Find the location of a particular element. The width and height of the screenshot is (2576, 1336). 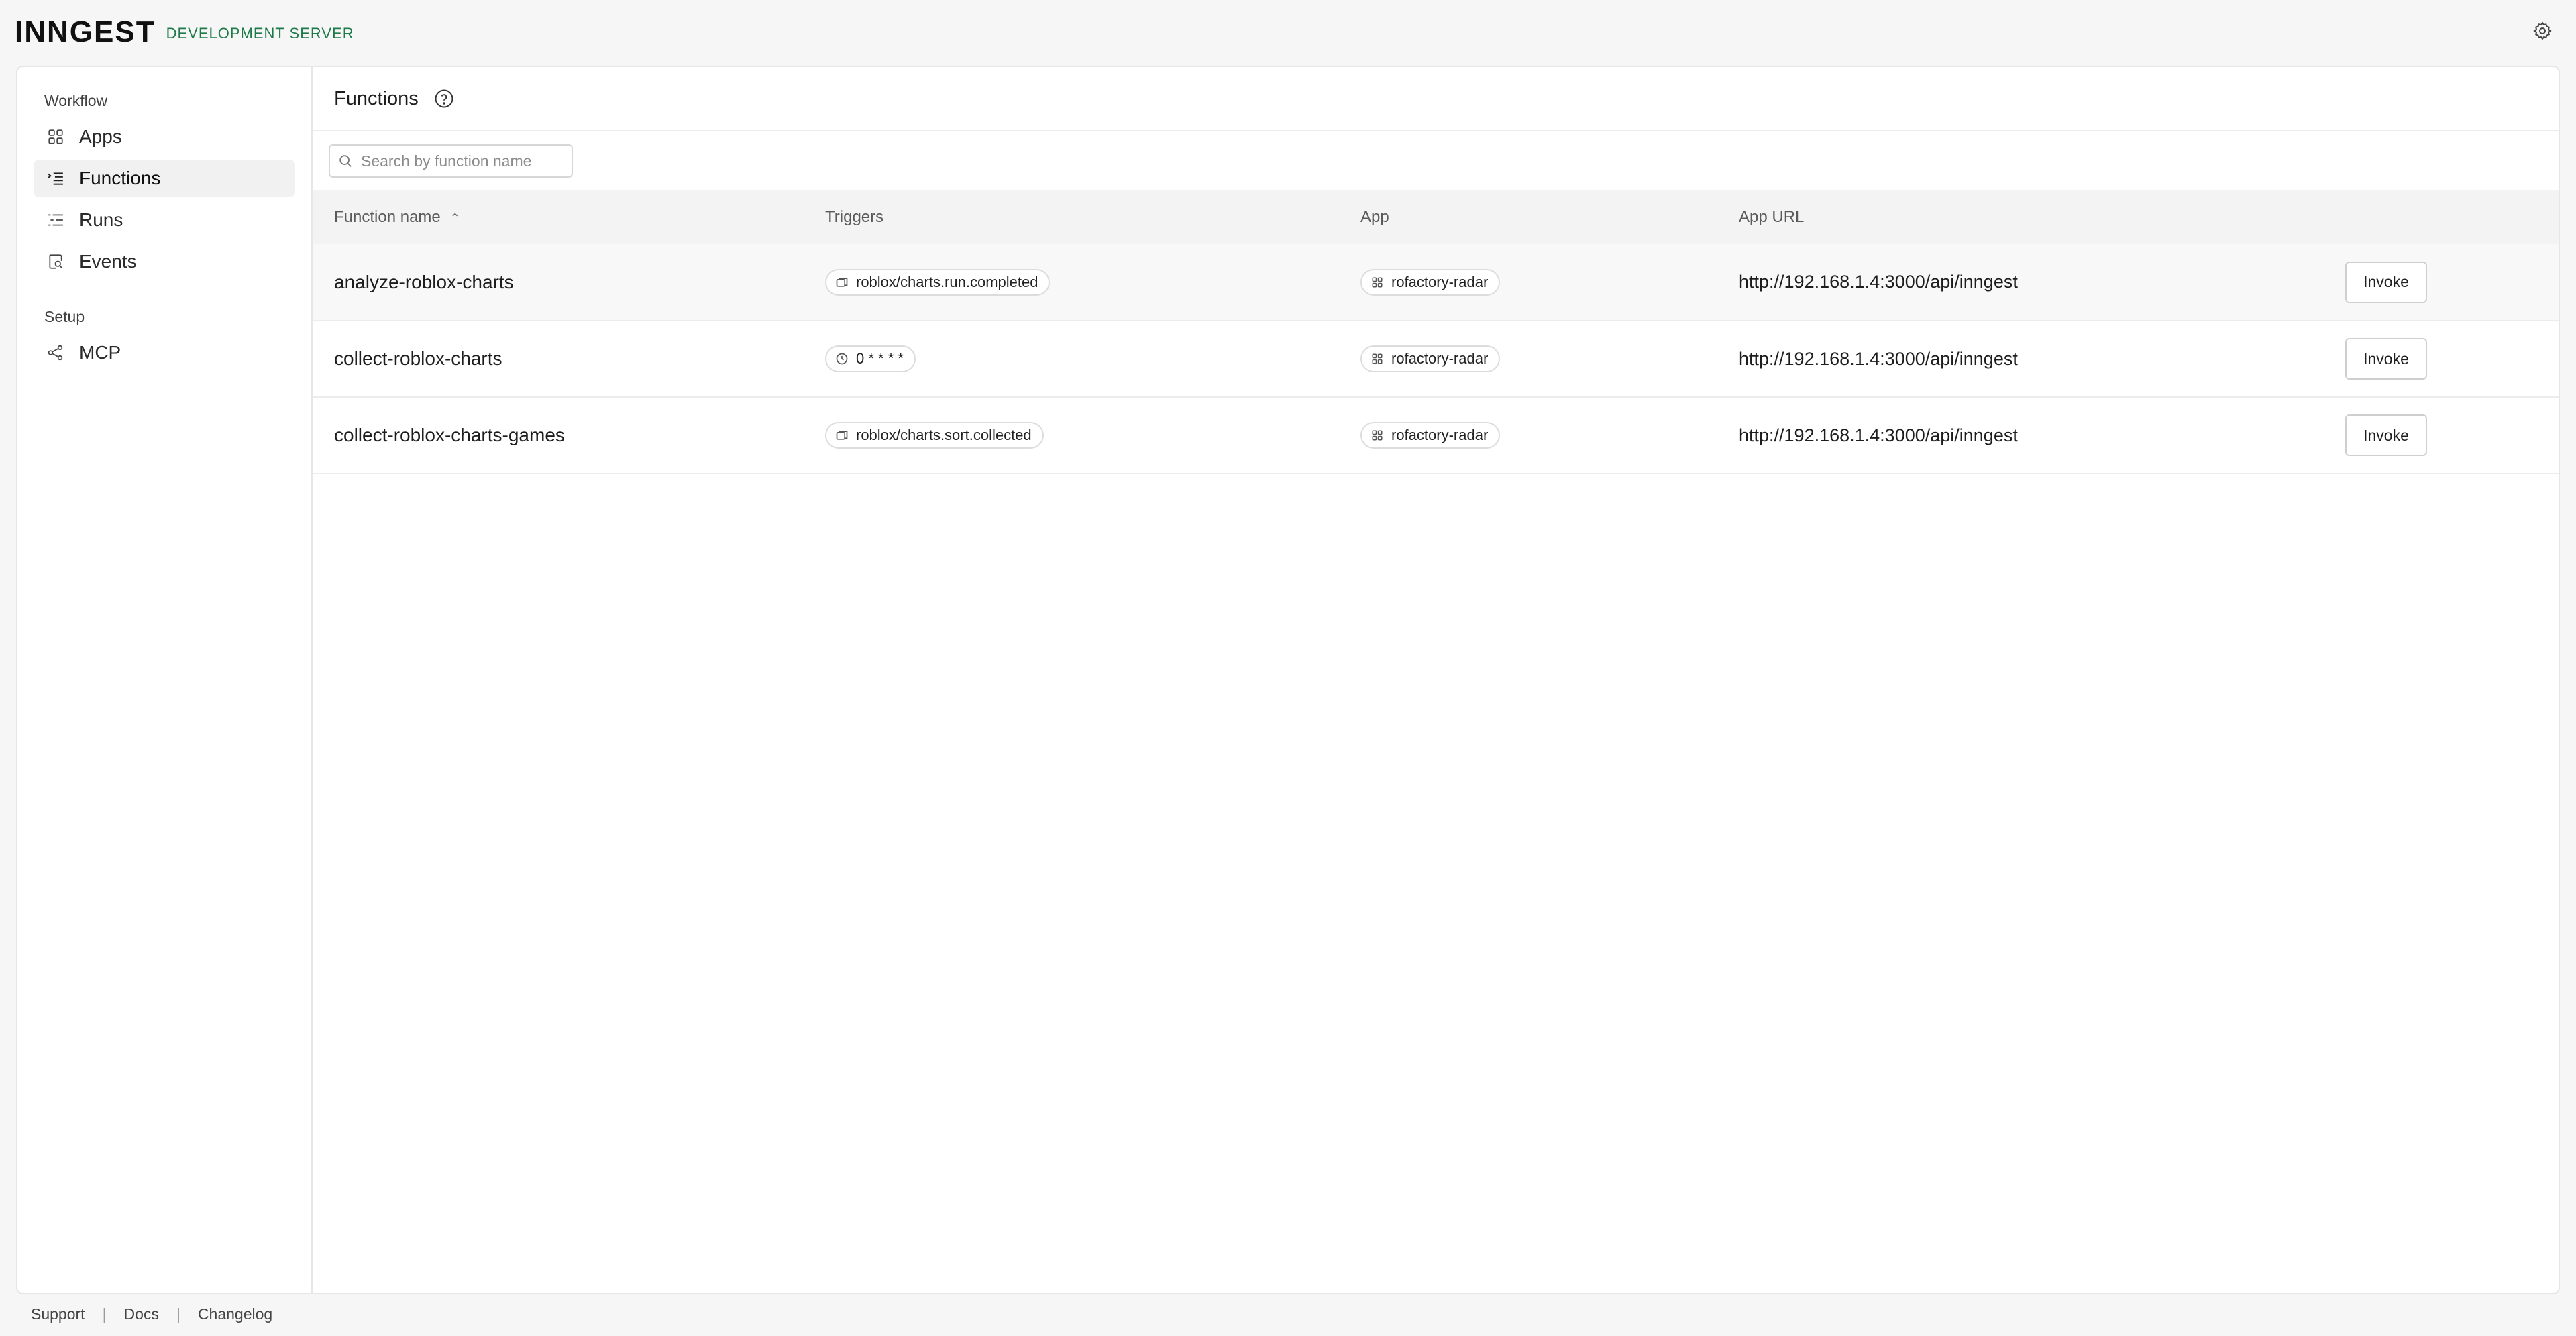

function-name: analyze-roblox-charts is located at coordinates (569, 282).